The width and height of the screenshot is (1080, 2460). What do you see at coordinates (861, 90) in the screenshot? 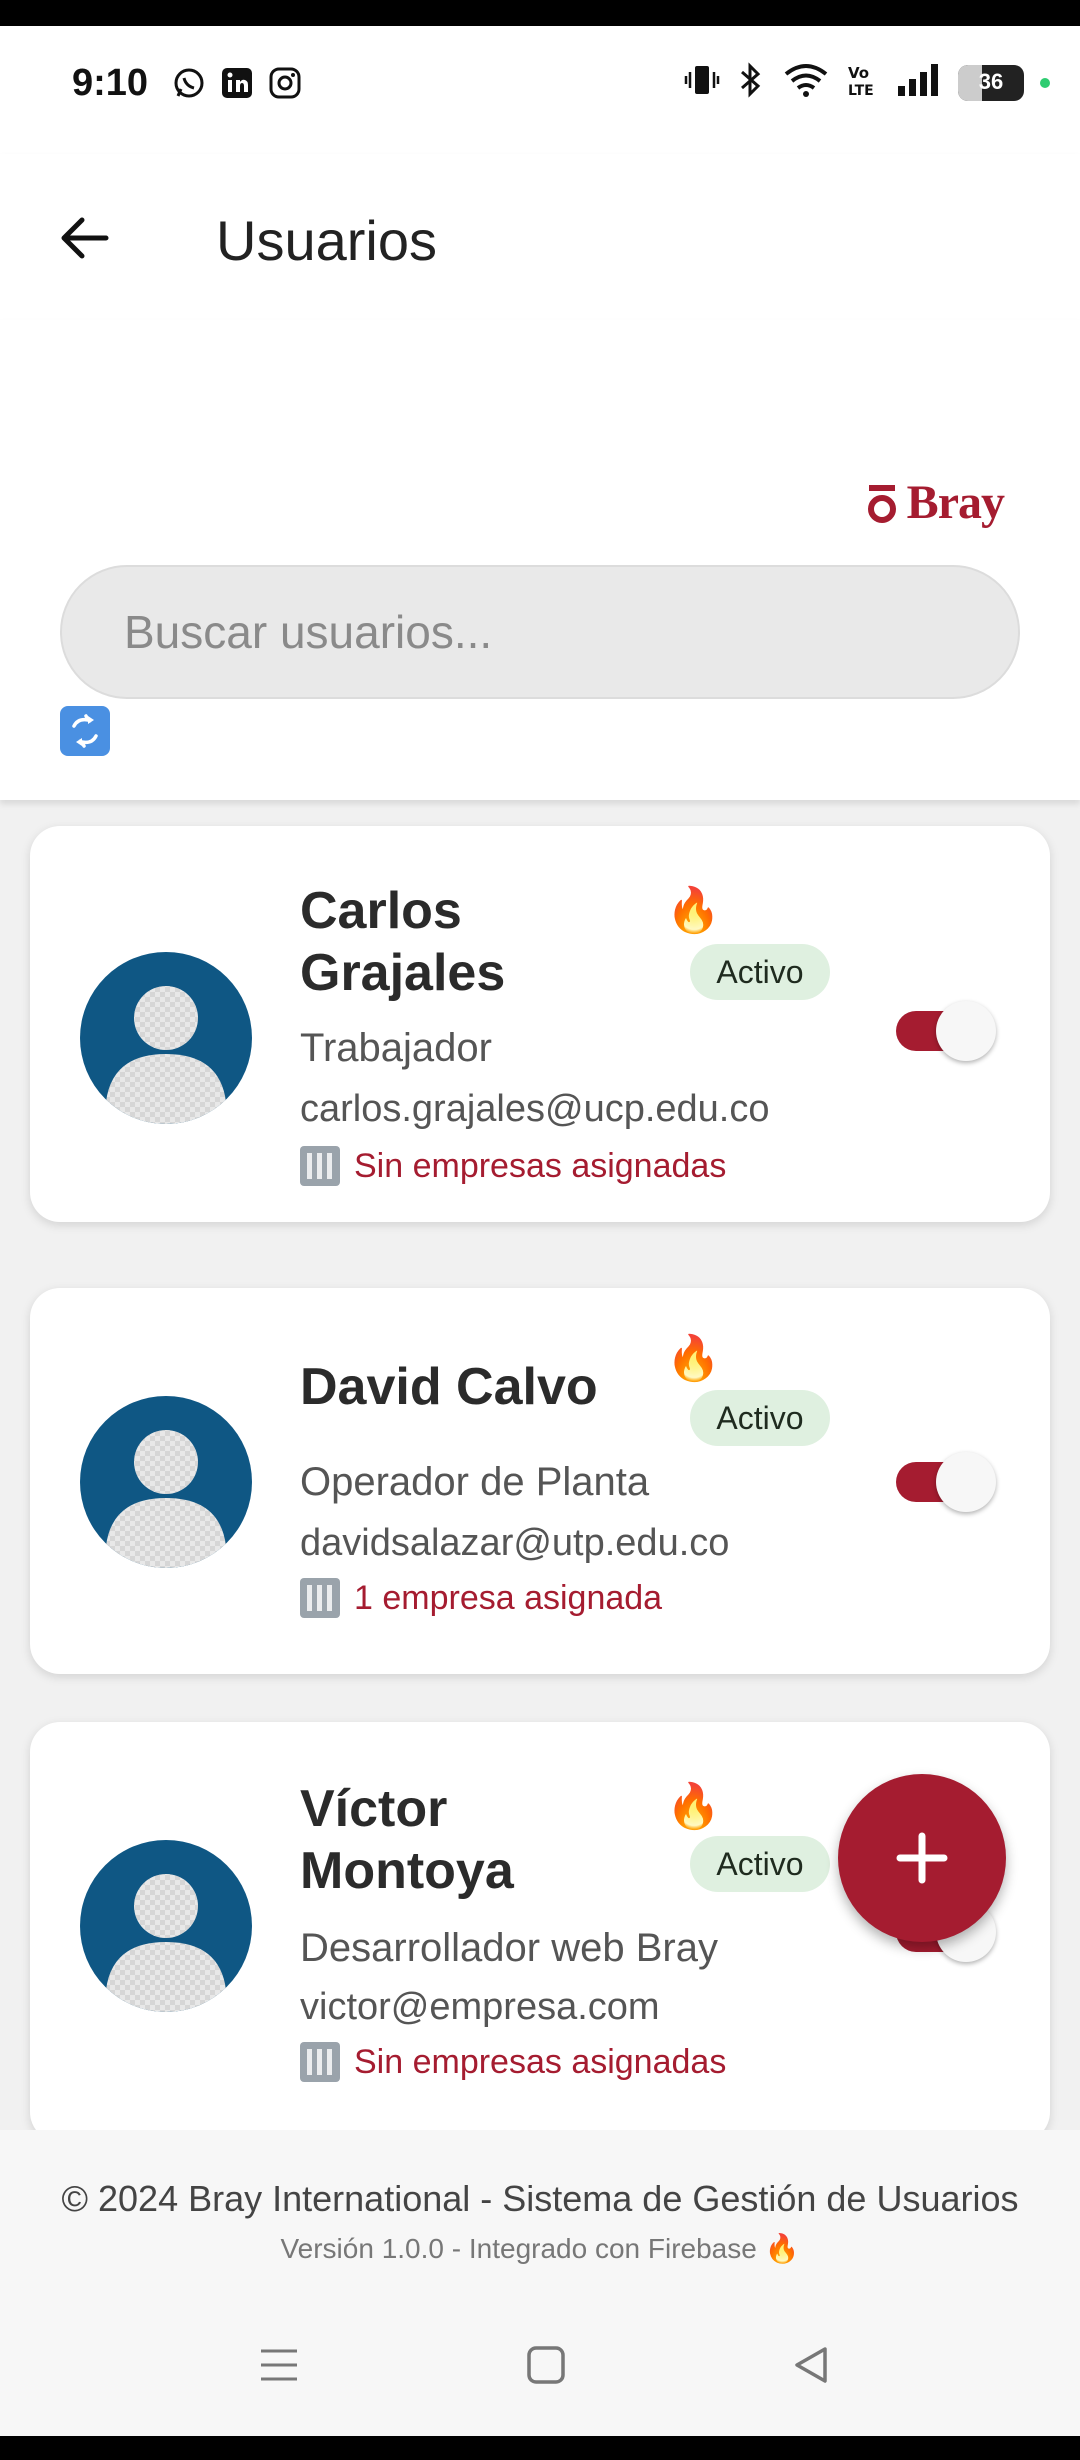
I see `svg-text: LTE` at bounding box center [861, 90].